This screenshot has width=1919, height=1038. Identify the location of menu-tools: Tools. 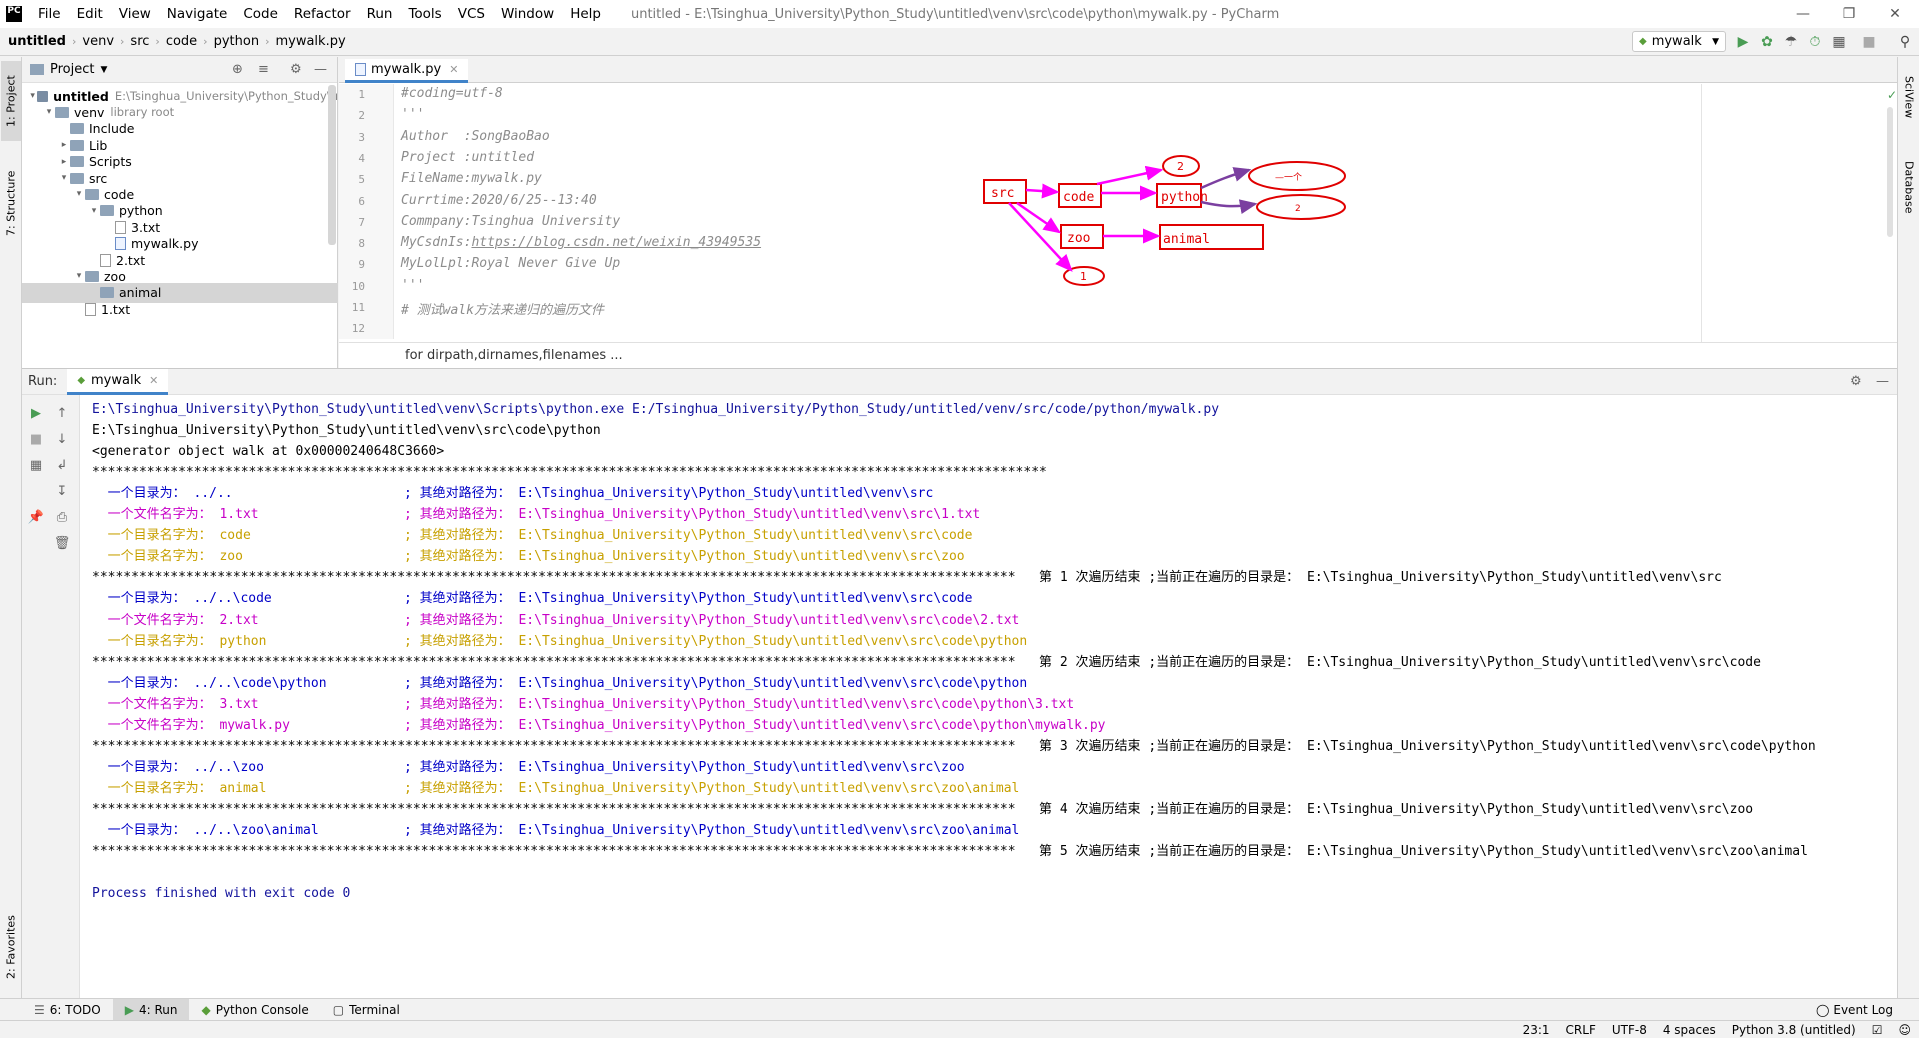
(424, 14).